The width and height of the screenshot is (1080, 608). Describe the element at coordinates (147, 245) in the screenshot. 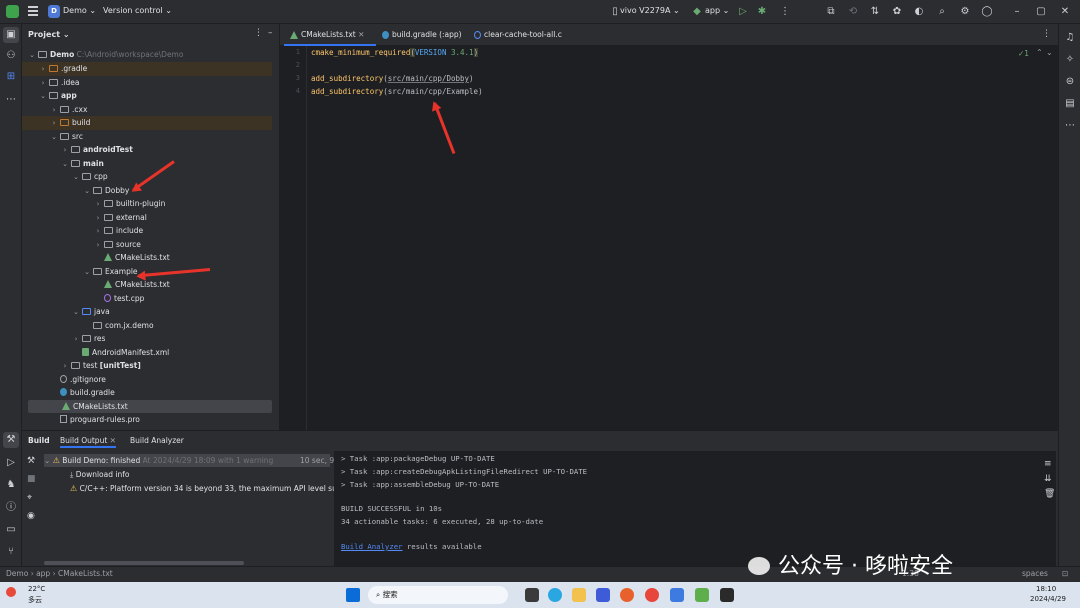

I see `tree-item-source: ›source` at that location.